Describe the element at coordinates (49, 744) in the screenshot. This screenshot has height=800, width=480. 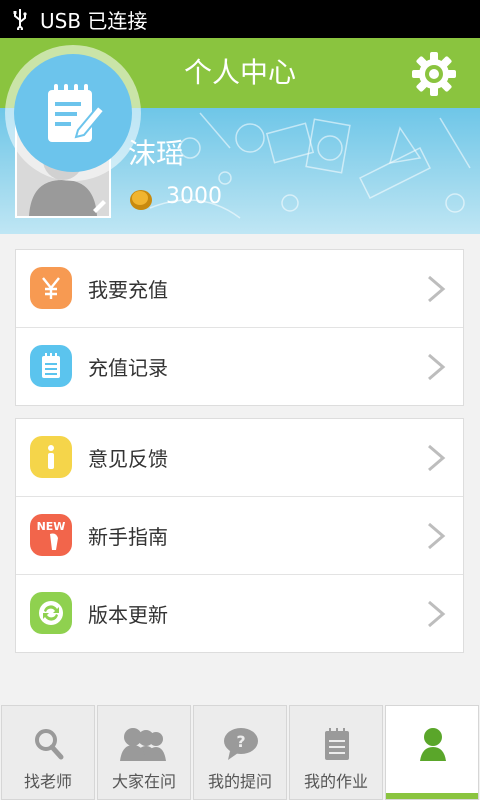
I see `search-icon` at that location.